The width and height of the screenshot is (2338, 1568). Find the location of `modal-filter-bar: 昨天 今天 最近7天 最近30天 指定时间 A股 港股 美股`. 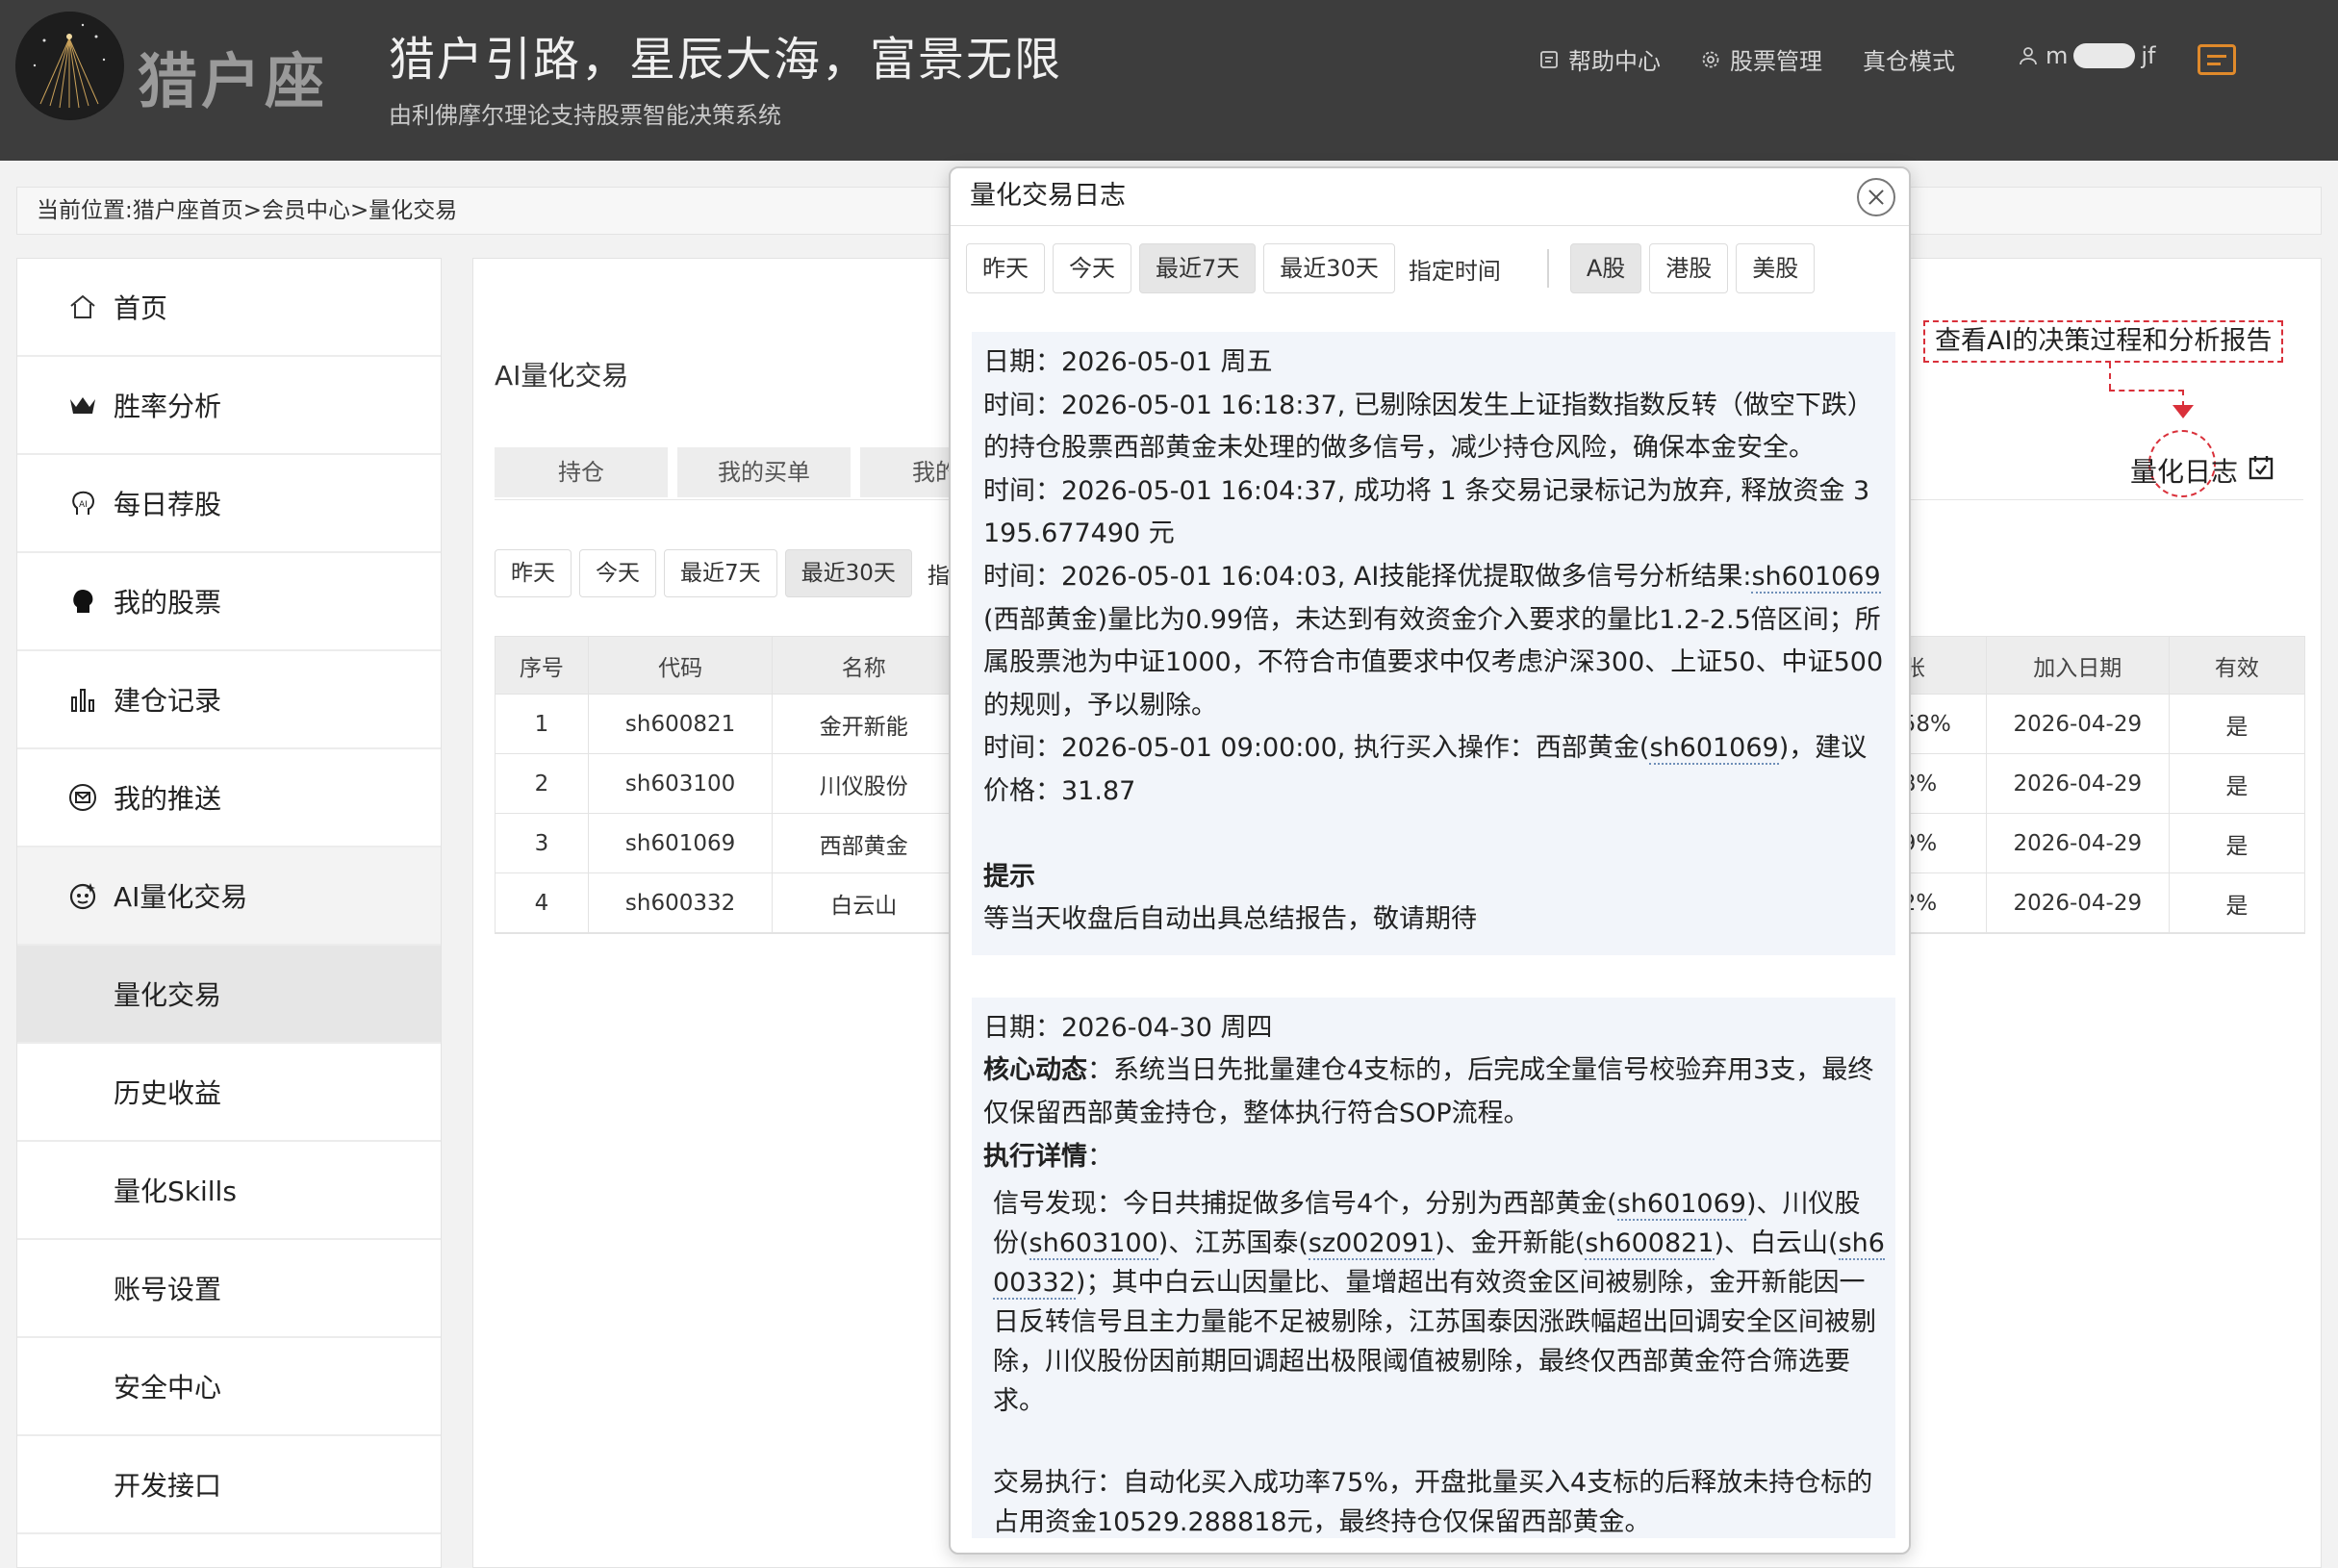

modal-filter-bar: 昨天 今天 最近7天 最近30天 指定时间 A股 港股 美股 is located at coordinates (1391, 268).